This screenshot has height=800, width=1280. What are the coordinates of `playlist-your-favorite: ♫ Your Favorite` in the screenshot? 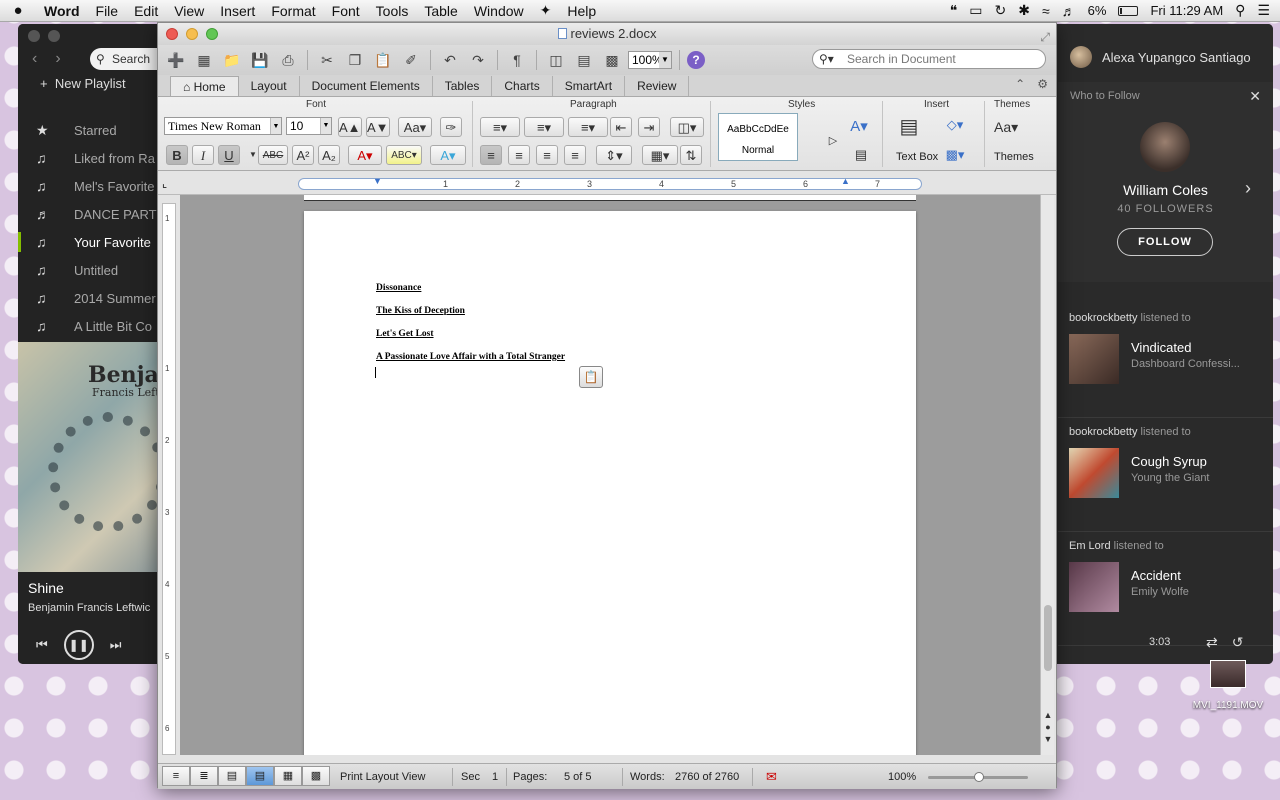 It's located at (98, 242).